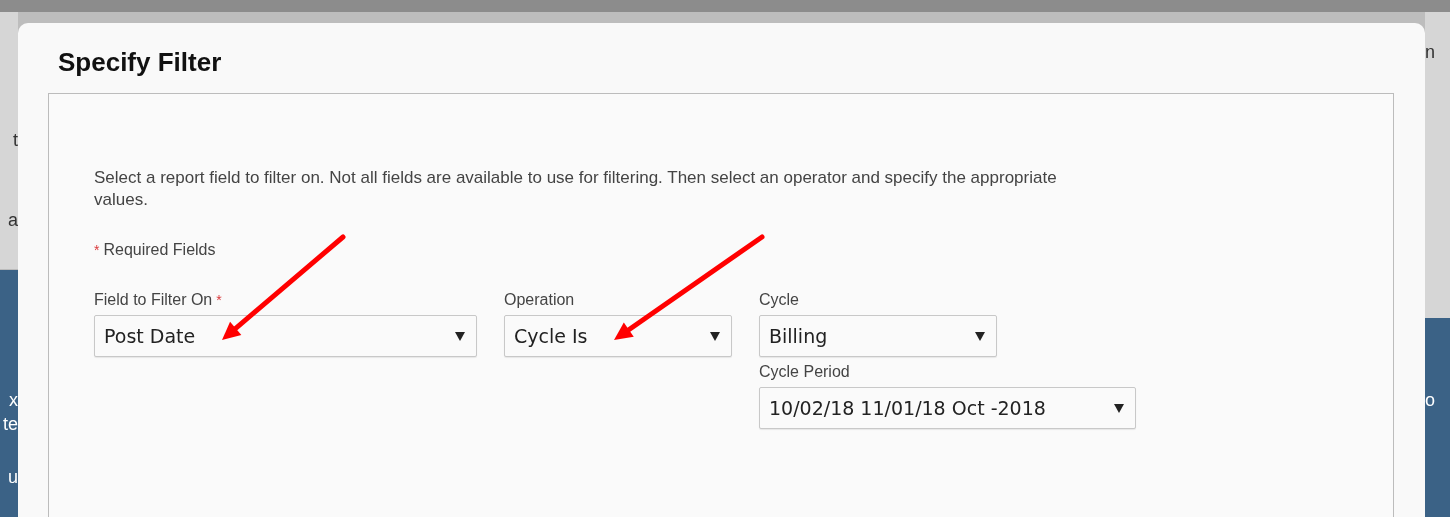  What do you see at coordinates (947, 408) in the screenshot?
I see `dropdown: 10/02/18 11/01/18 Oct -2018` at bounding box center [947, 408].